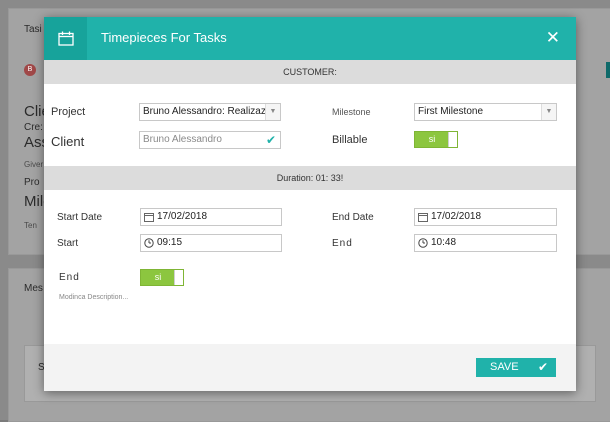 The width and height of the screenshot is (610, 422). I want to click on end-toggle: si, so click(162, 277).